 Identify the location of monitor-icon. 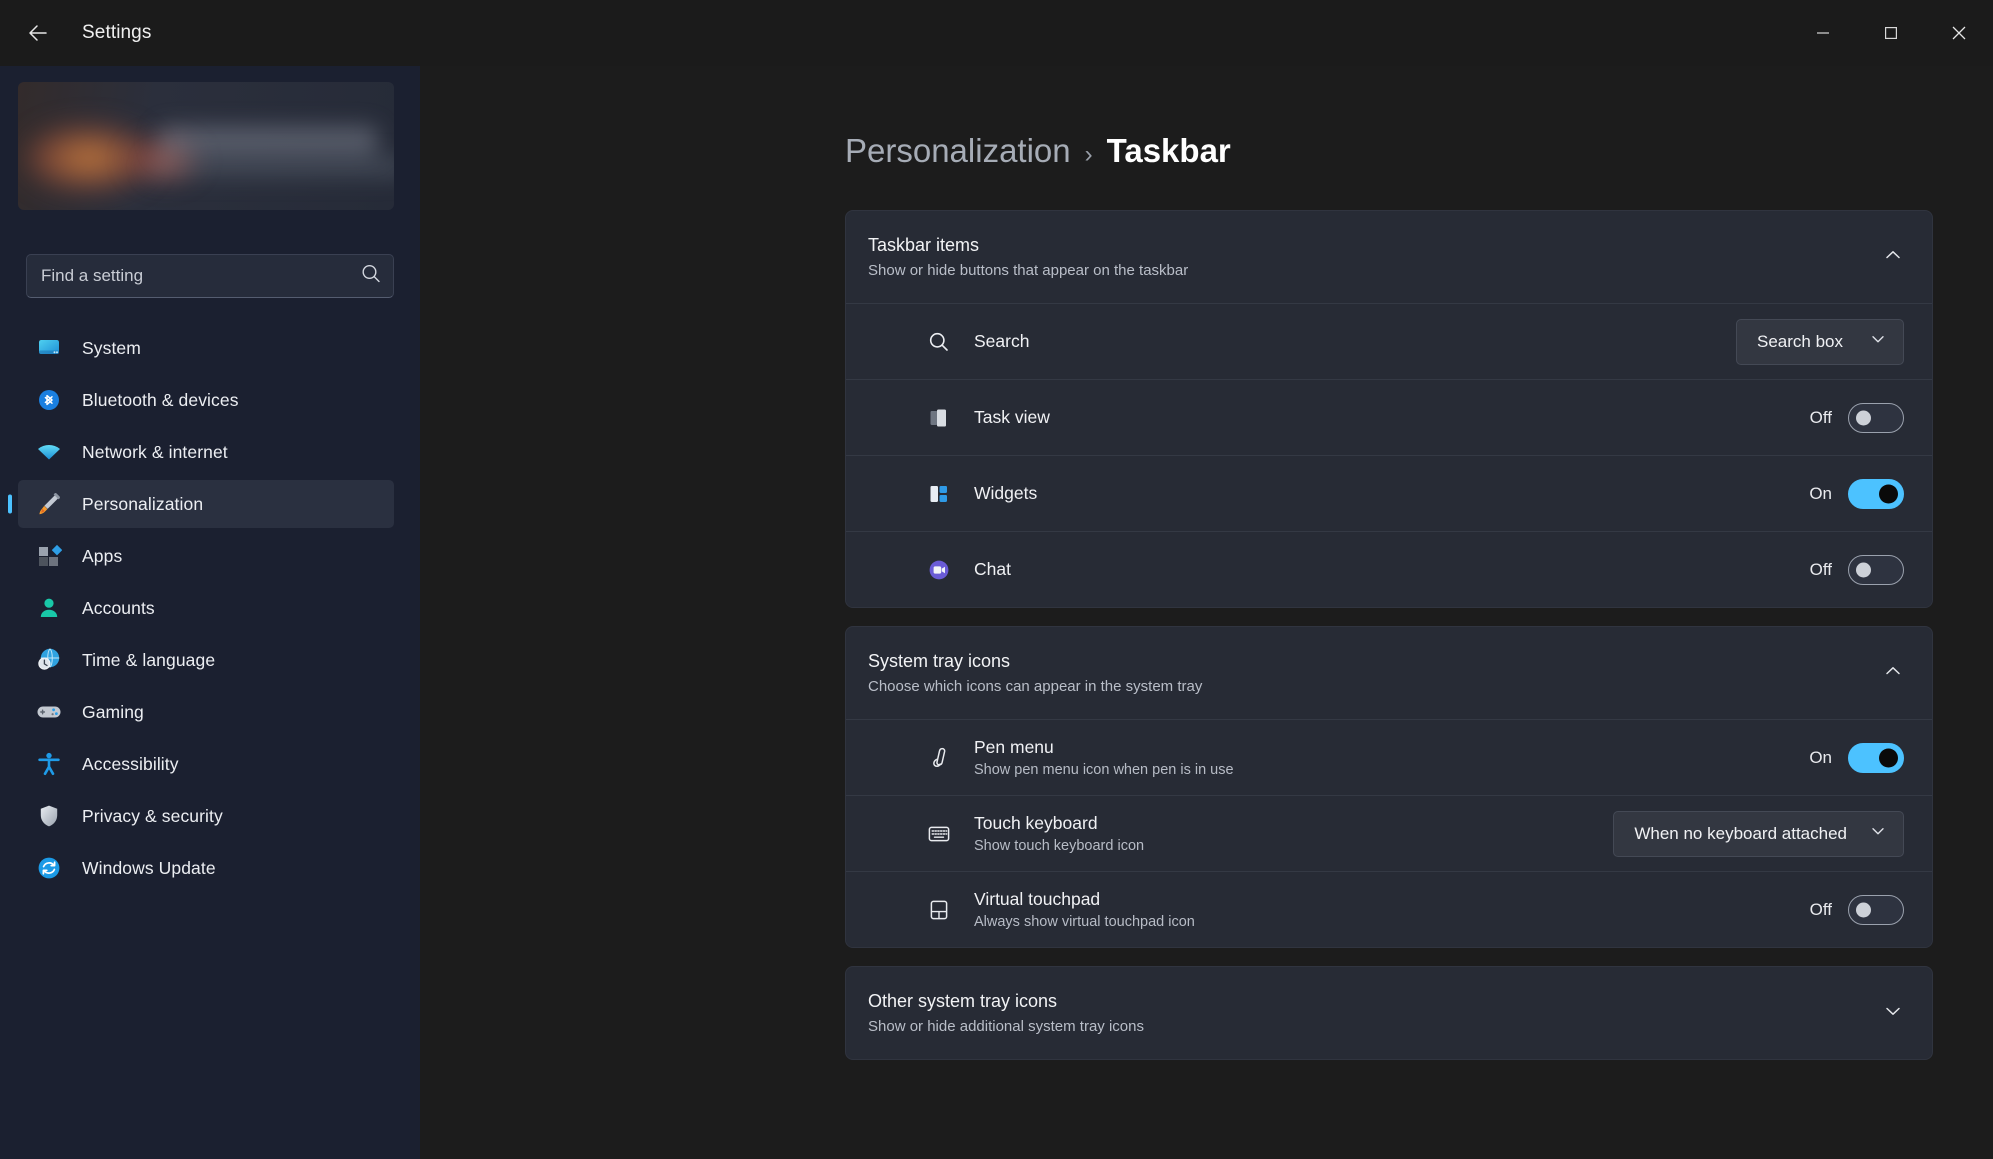
(49, 348).